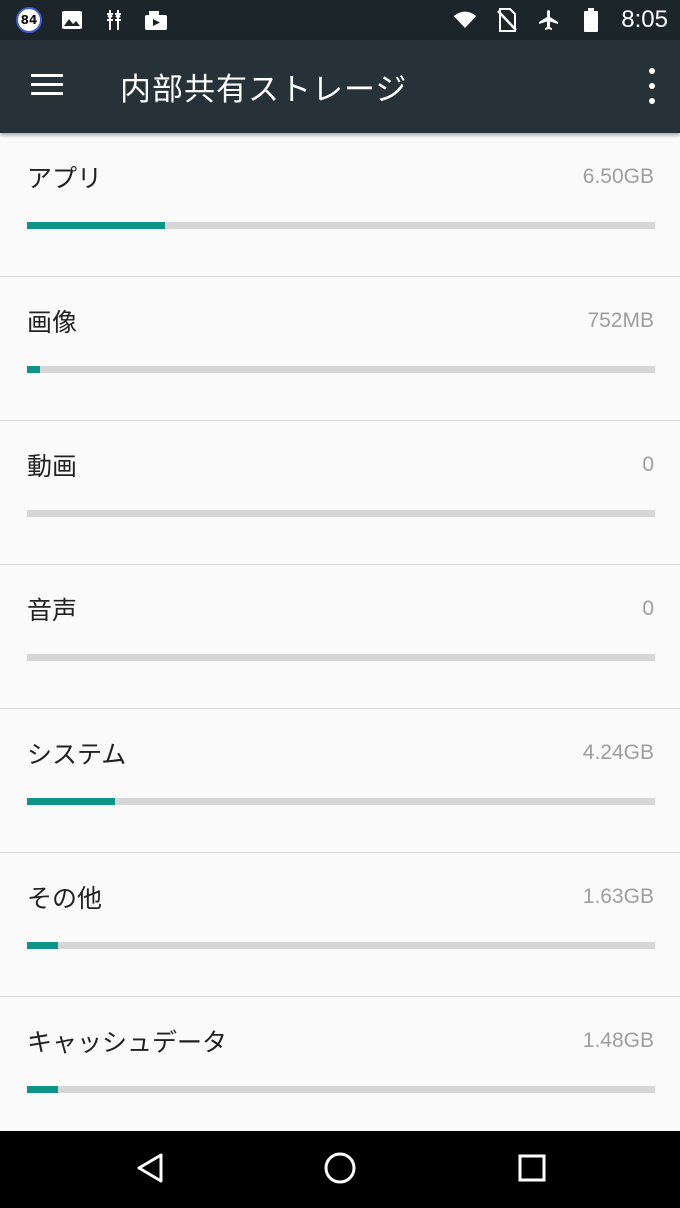 The height and width of the screenshot is (1208, 680). I want to click on status-left: 84, so click(92, 20).